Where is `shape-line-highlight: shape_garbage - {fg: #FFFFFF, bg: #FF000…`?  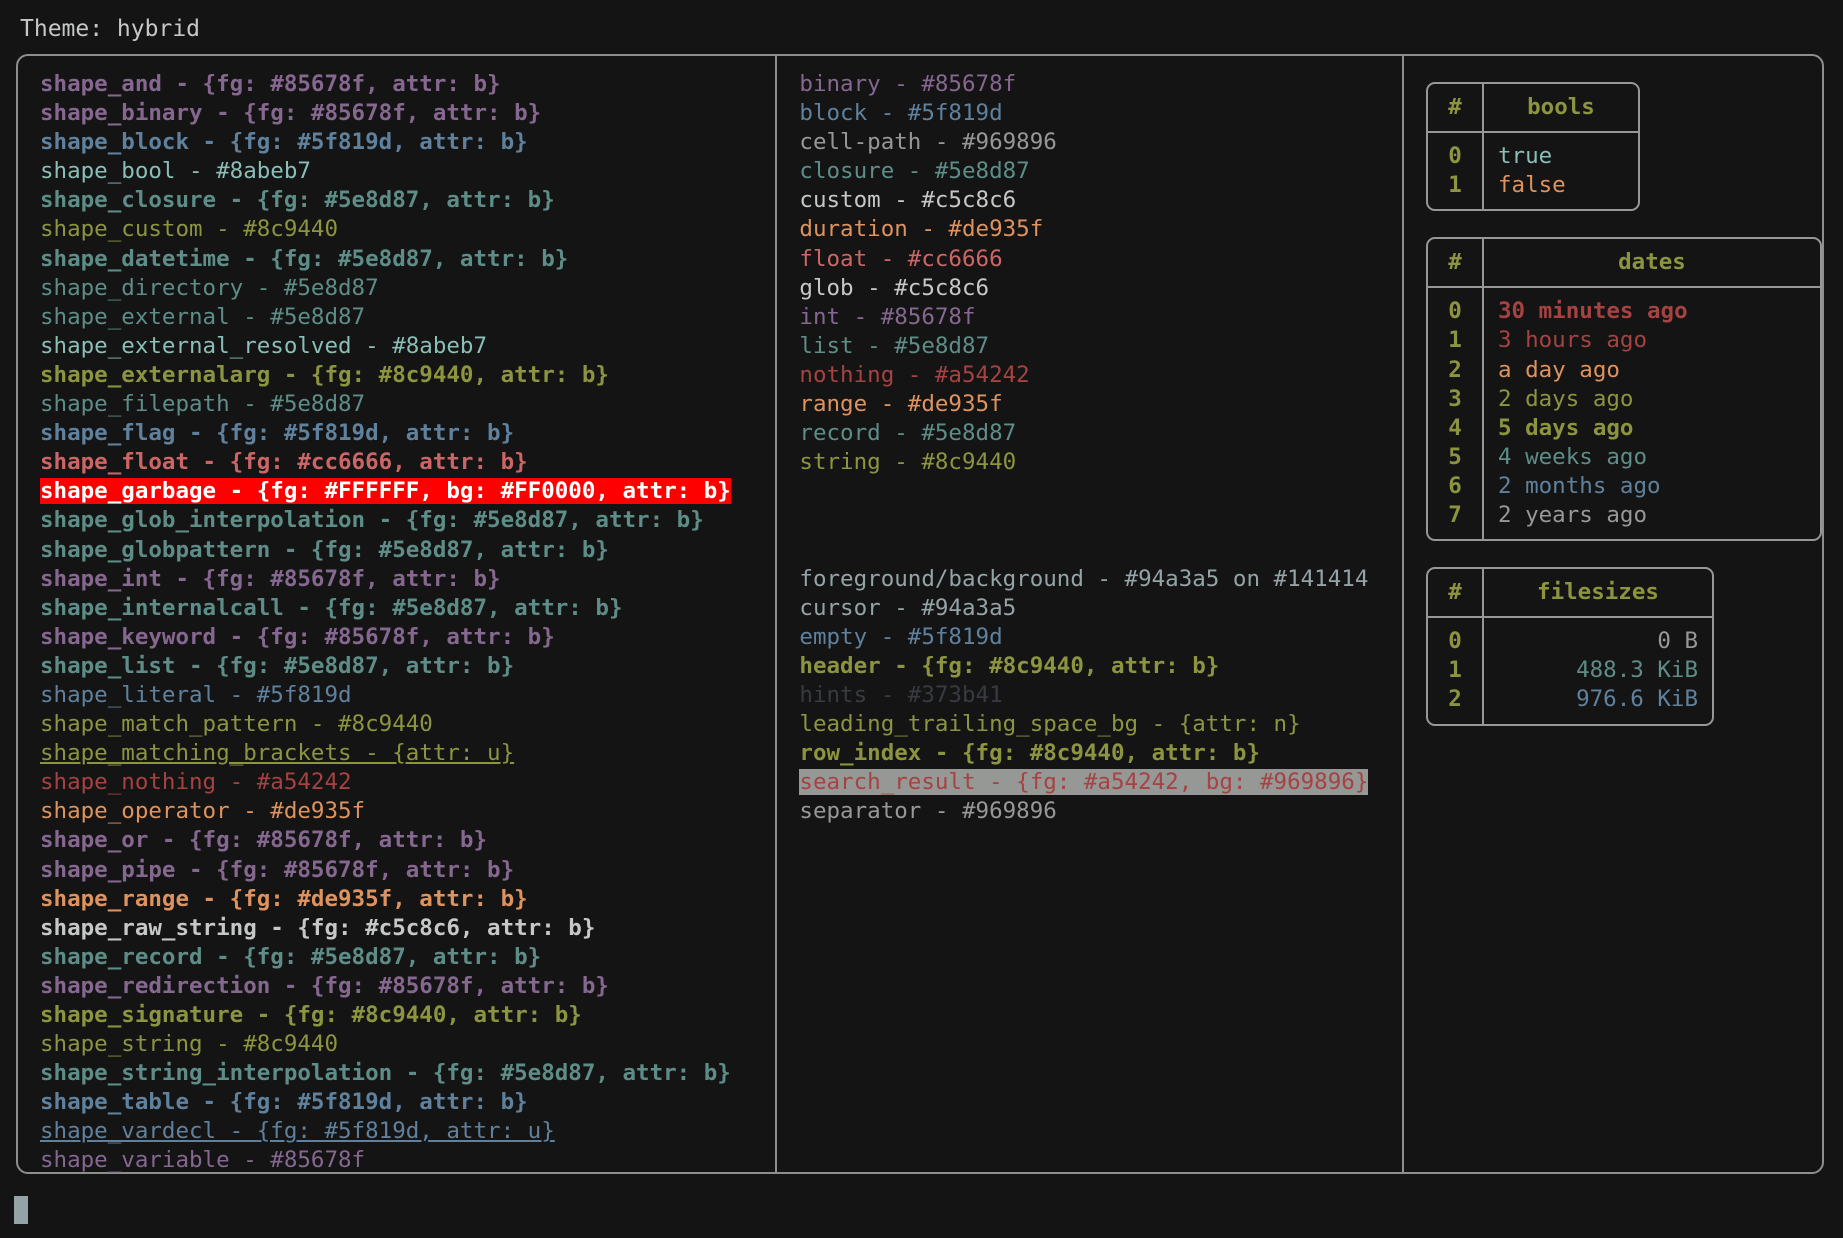 shape-line-highlight: shape_garbage - {fg: #FFFFFF, bg: #FF000… is located at coordinates (385, 491).